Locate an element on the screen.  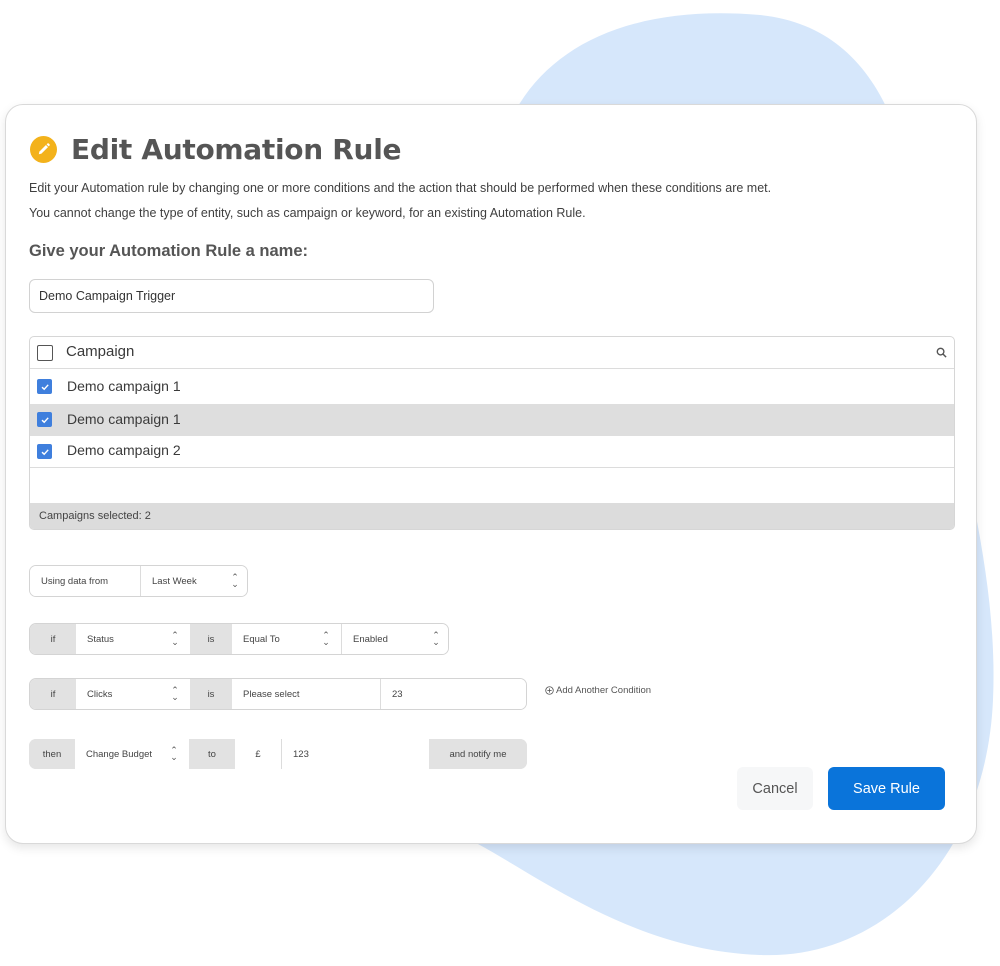
add-condition-label: Add Another Condition is located at coordinates (604, 690).